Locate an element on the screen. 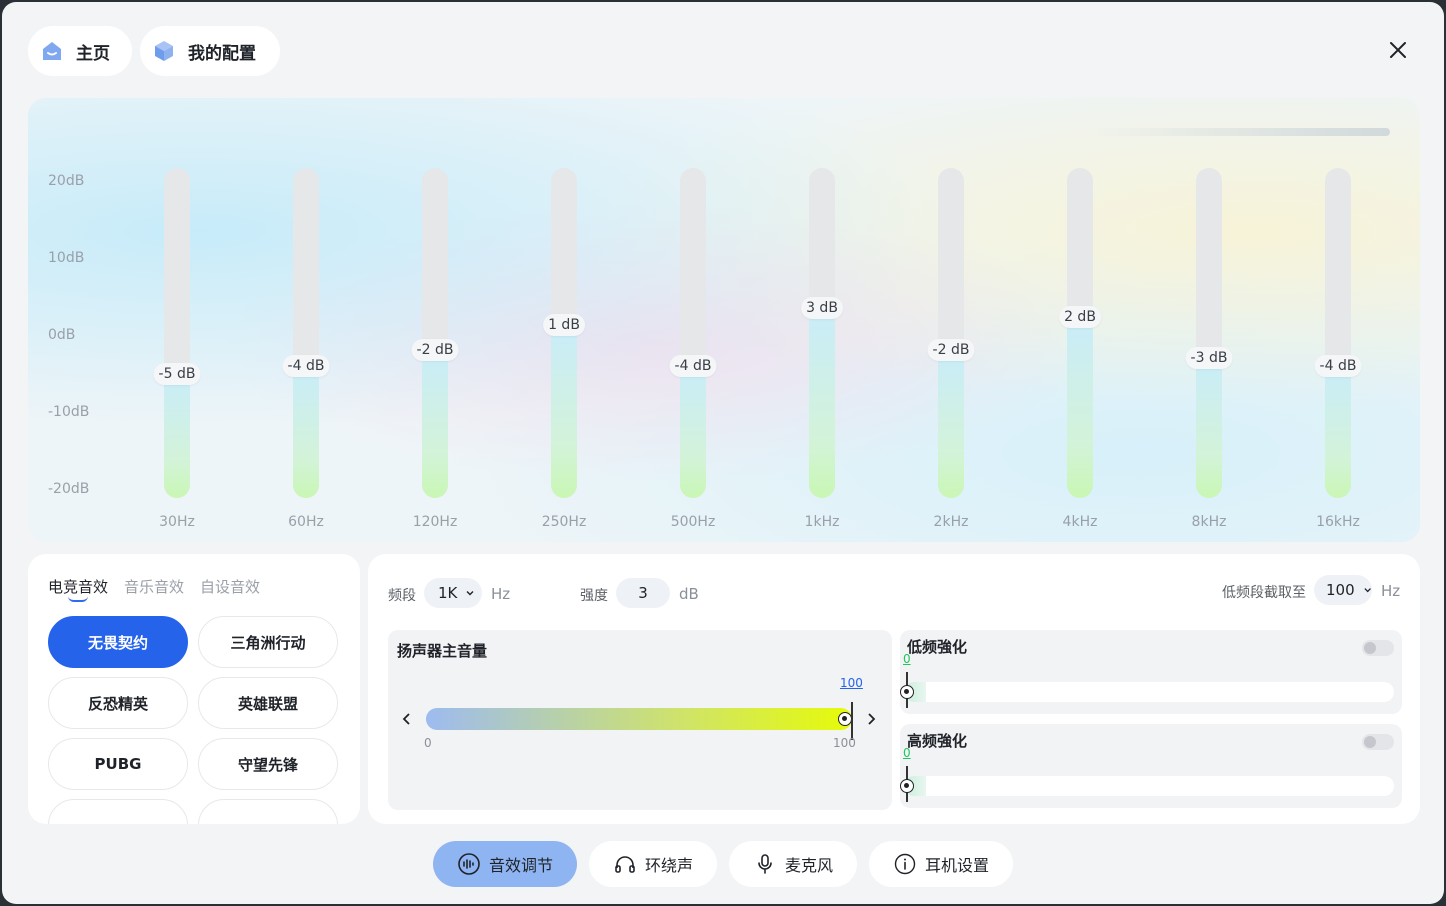 Image resolution: width=1446 pixels, height=906 pixels. eq-frequency-label: 60Hz is located at coordinates (306, 522).